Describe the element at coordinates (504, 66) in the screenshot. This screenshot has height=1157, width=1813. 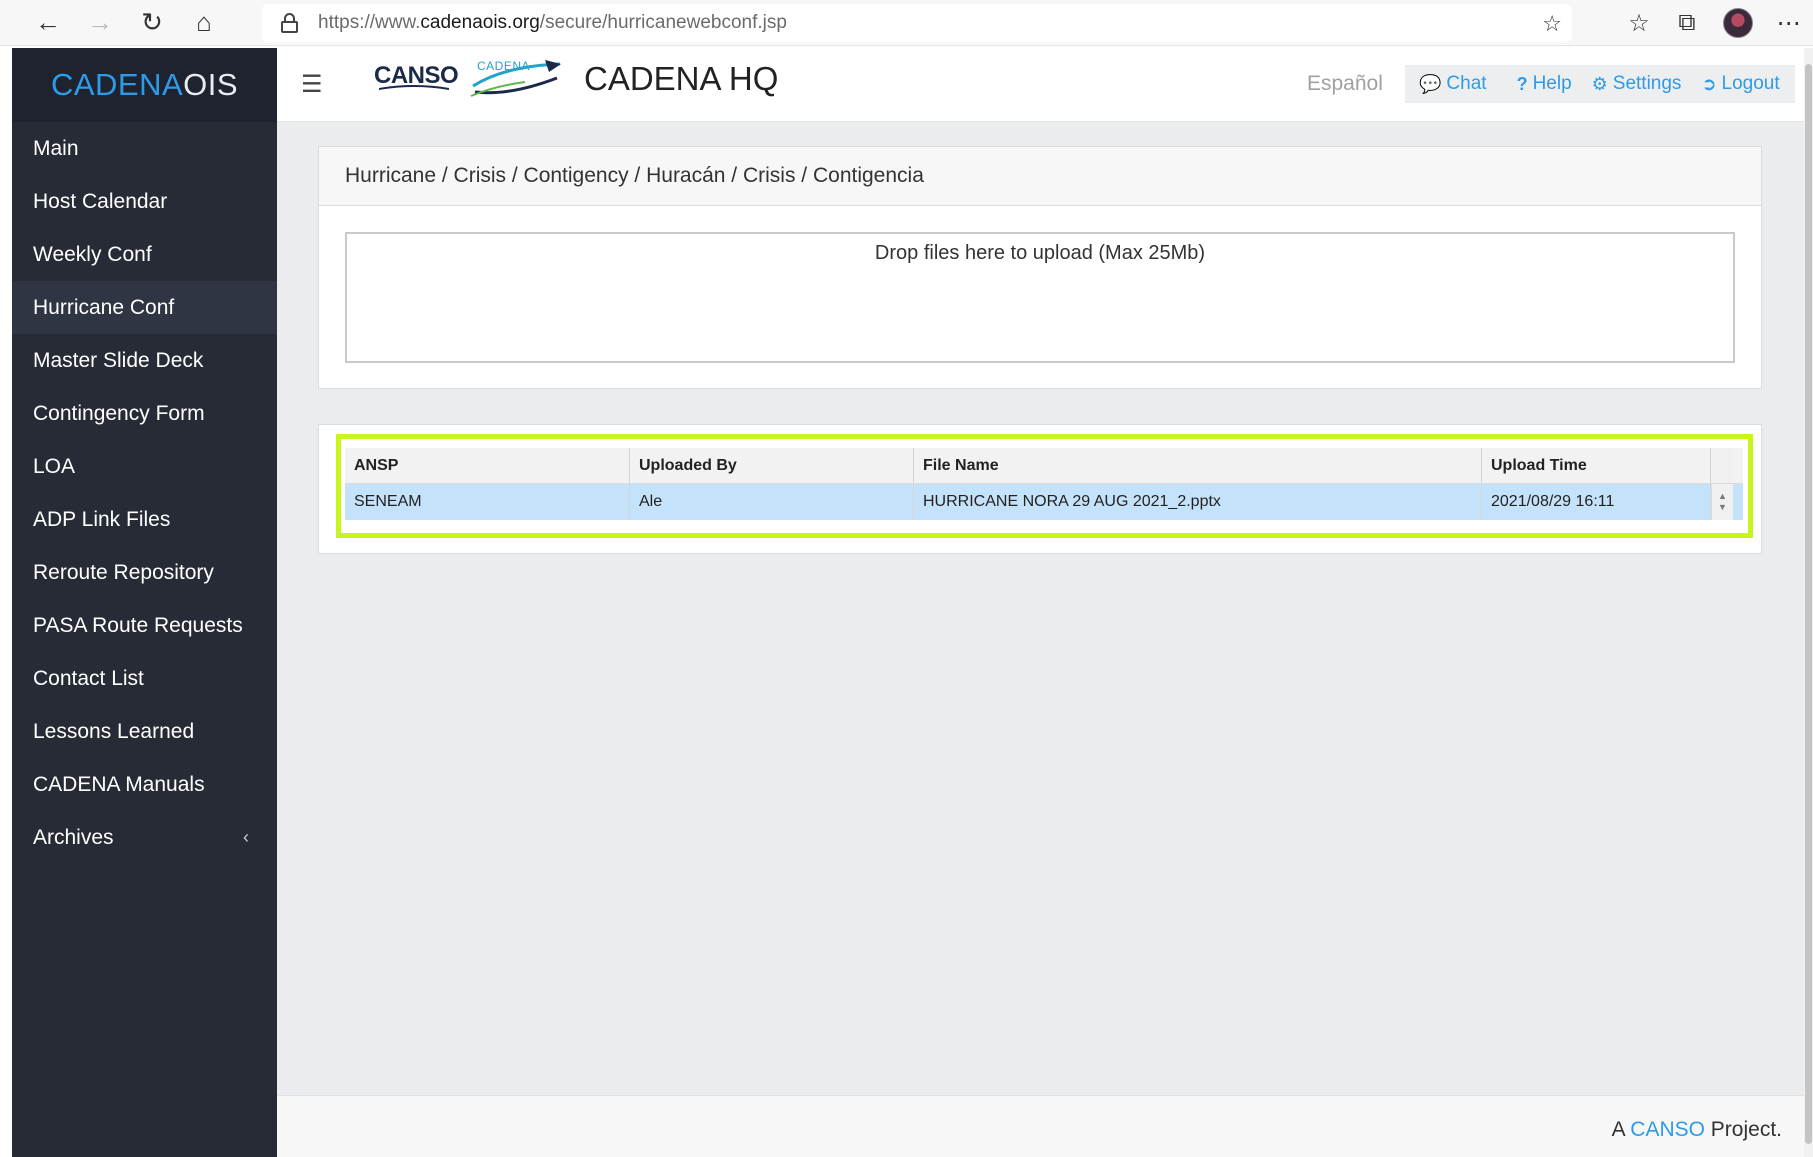
I see `cadena-logo-text: CADENA` at that location.